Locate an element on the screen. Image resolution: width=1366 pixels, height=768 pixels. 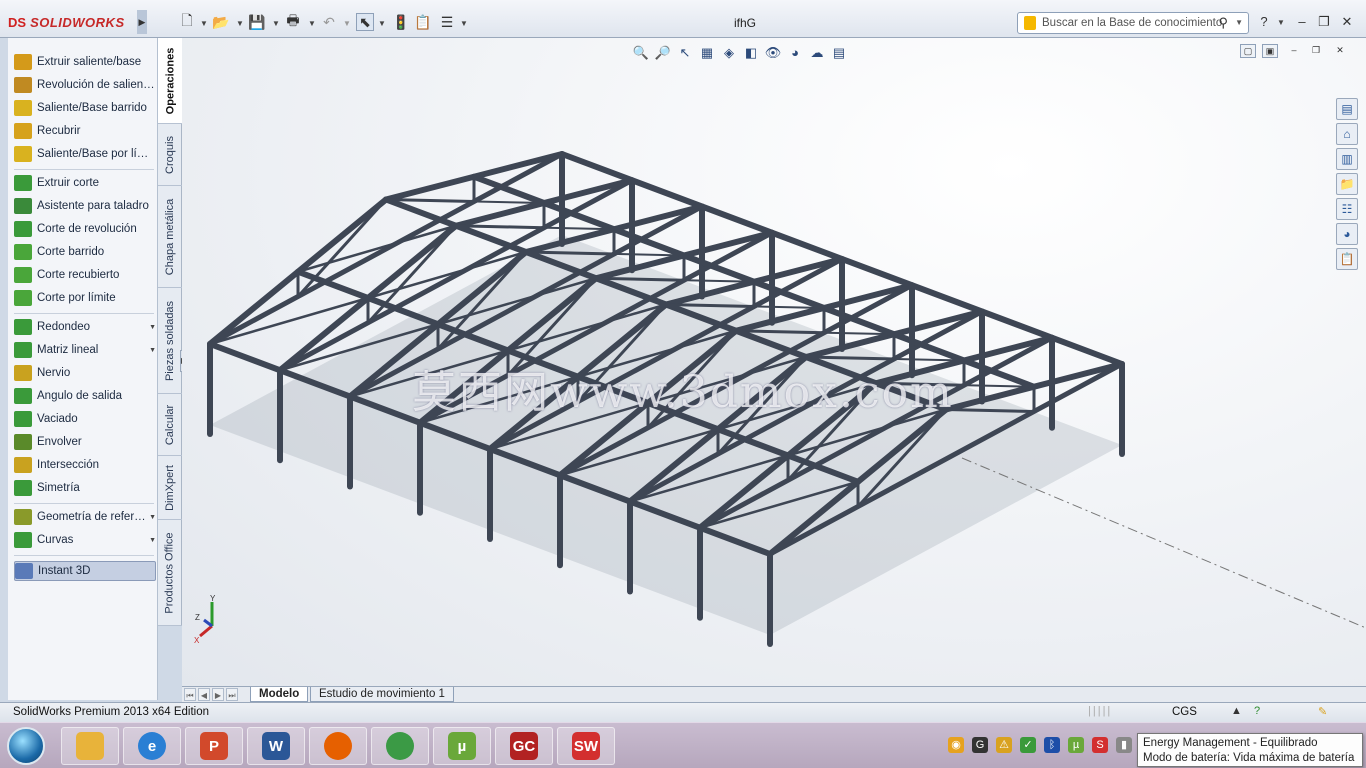
instant3d-button: Instant 3D is located at coordinates (85, 571).